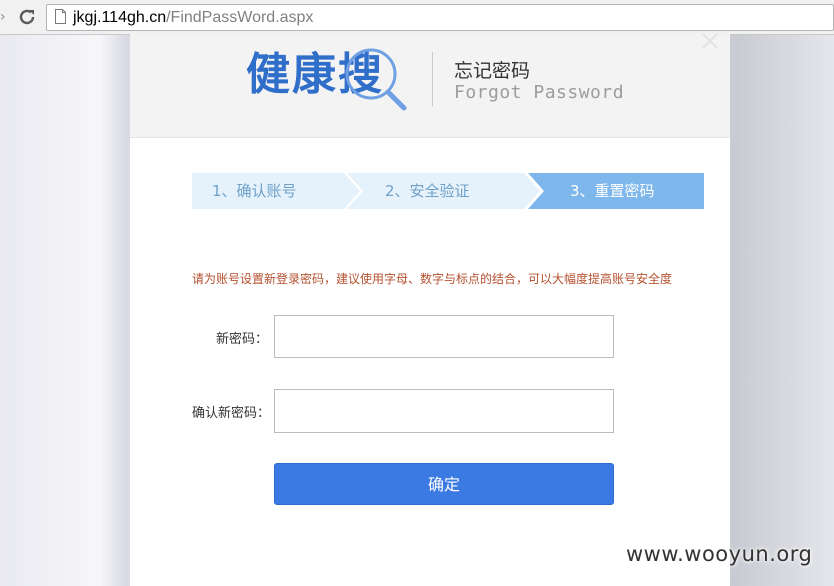 This screenshot has height=586, width=834. What do you see at coordinates (430, 85) in the screenshot?
I see `dialog-header: 健康搜 忘记密码 Forgot Password` at bounding box center [430, 85].